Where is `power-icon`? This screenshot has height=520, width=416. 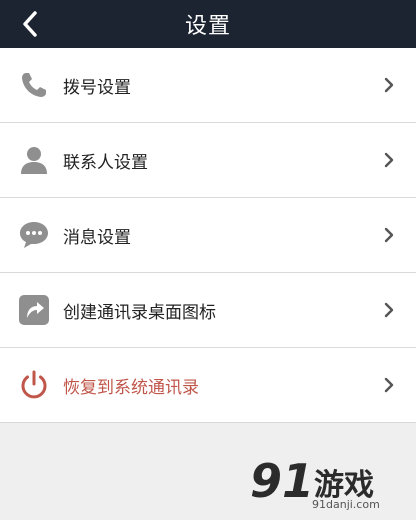
power-icon is located at coordinates (34, 385).